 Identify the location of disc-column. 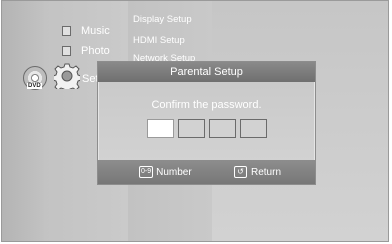
(23, 121).